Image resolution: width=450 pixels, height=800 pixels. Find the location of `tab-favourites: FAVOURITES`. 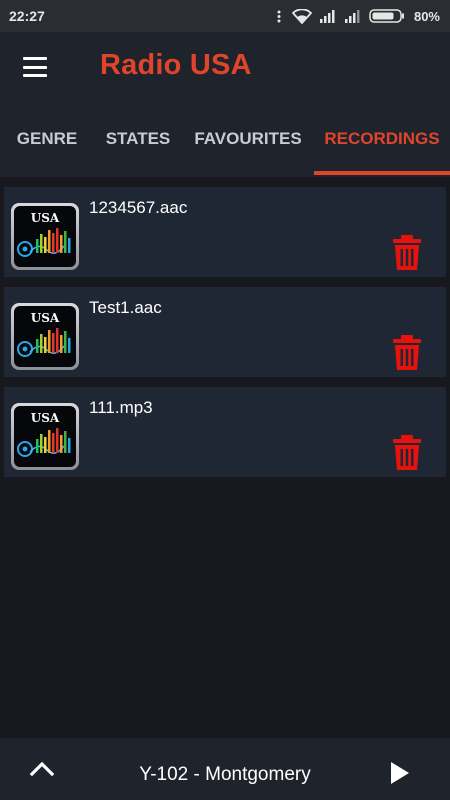

tab-favourites: FAVOURITES is located at coordinates (248, 138).